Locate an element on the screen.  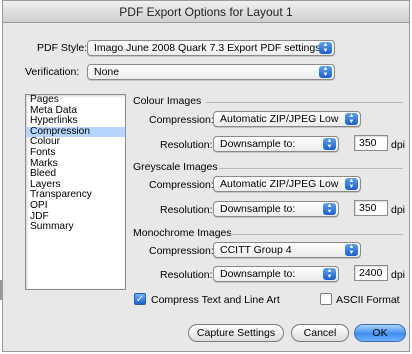
colour-dpi-field: 350 is located at coordinates (371, 143).